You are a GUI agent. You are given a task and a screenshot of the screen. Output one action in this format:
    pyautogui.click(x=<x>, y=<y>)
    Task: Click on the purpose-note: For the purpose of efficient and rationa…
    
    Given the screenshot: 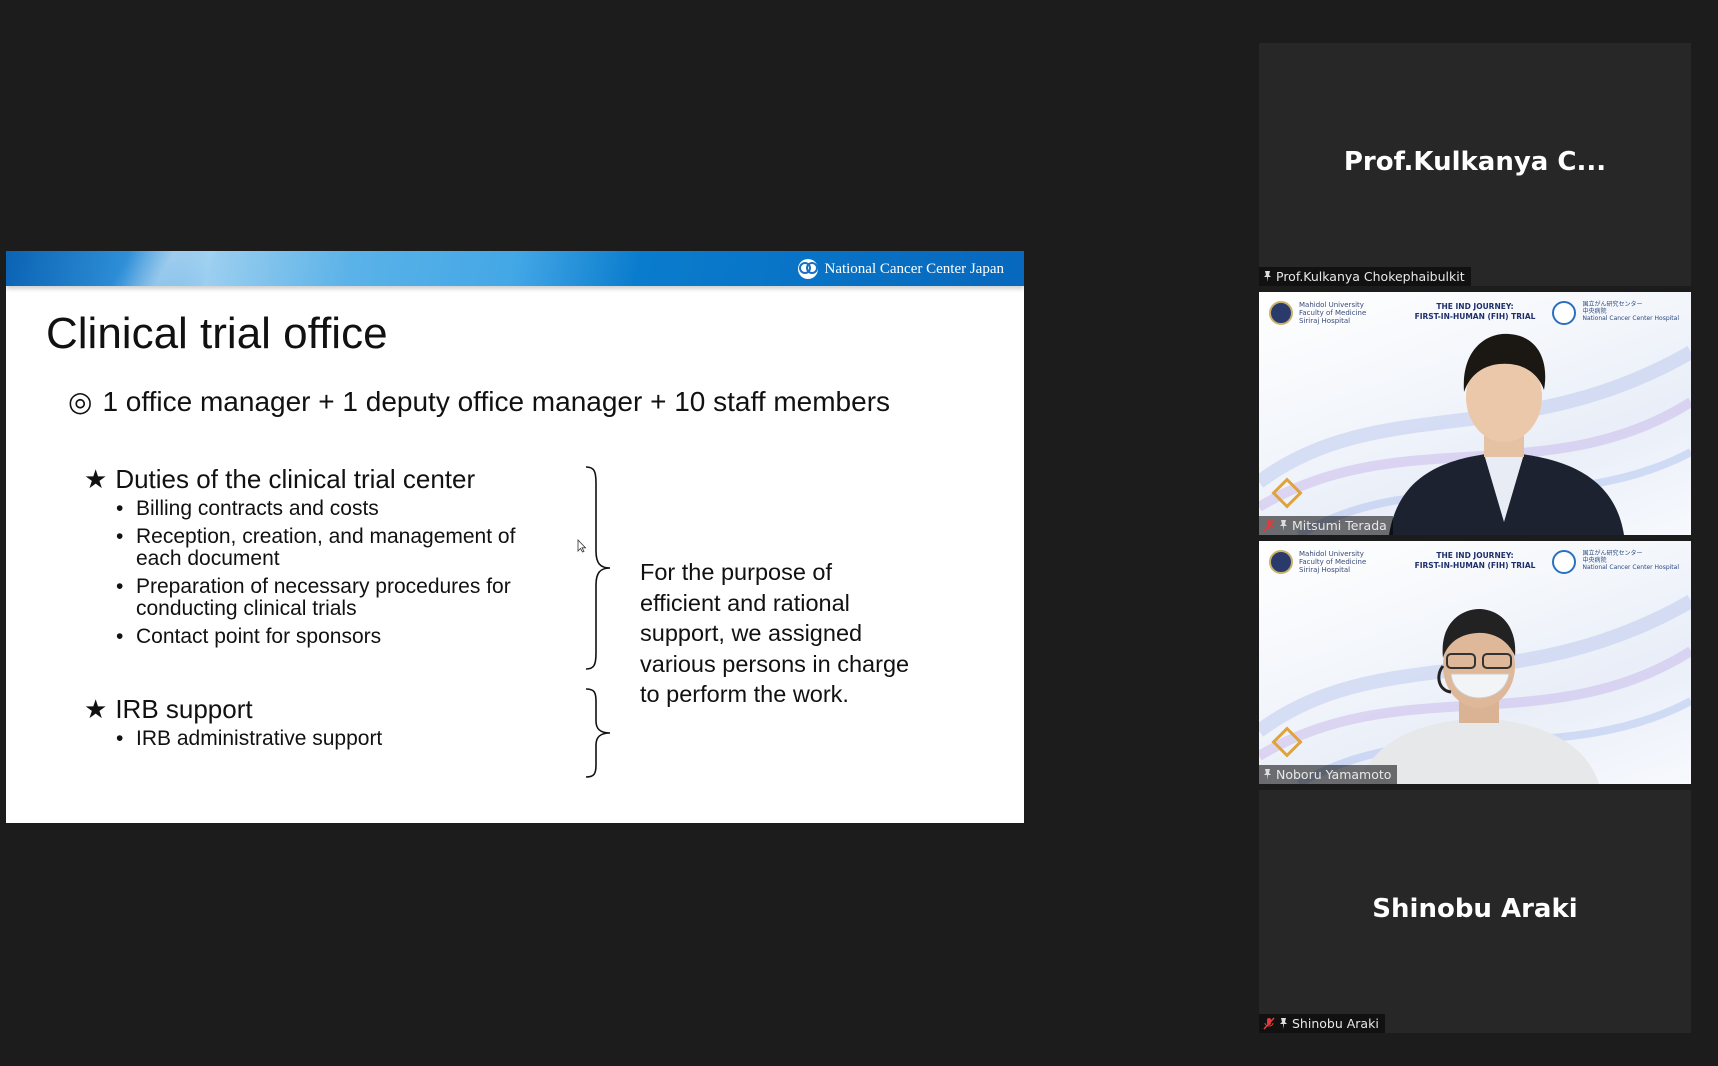 What is the action you would take?
    pyautogui.click(x=775, y=633)
    